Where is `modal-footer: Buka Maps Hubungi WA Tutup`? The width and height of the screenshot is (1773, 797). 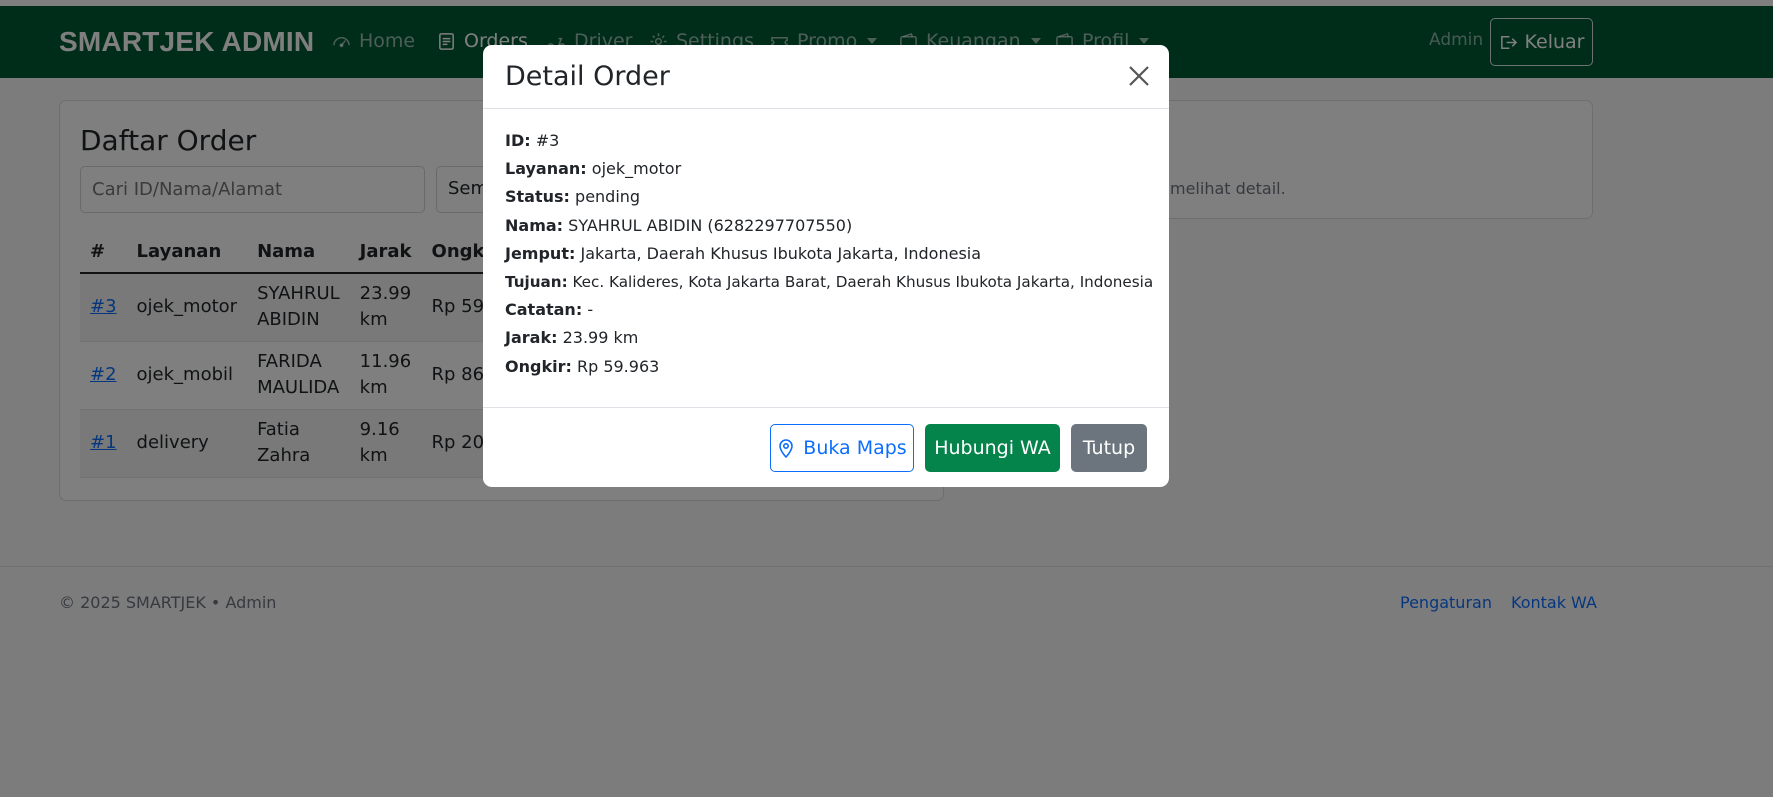
modal-footer: Buka Maps Hubungi WA Tutup is located at coordinates (826, 447).